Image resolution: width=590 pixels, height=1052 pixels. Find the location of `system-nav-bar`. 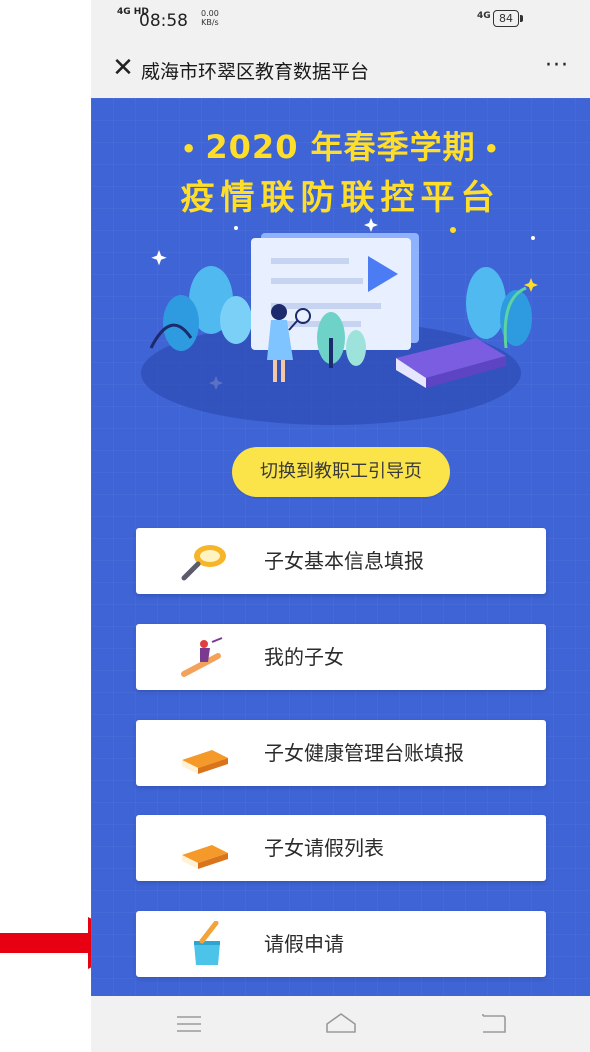

system-nav-bar is located at coordinates (340, 1024).